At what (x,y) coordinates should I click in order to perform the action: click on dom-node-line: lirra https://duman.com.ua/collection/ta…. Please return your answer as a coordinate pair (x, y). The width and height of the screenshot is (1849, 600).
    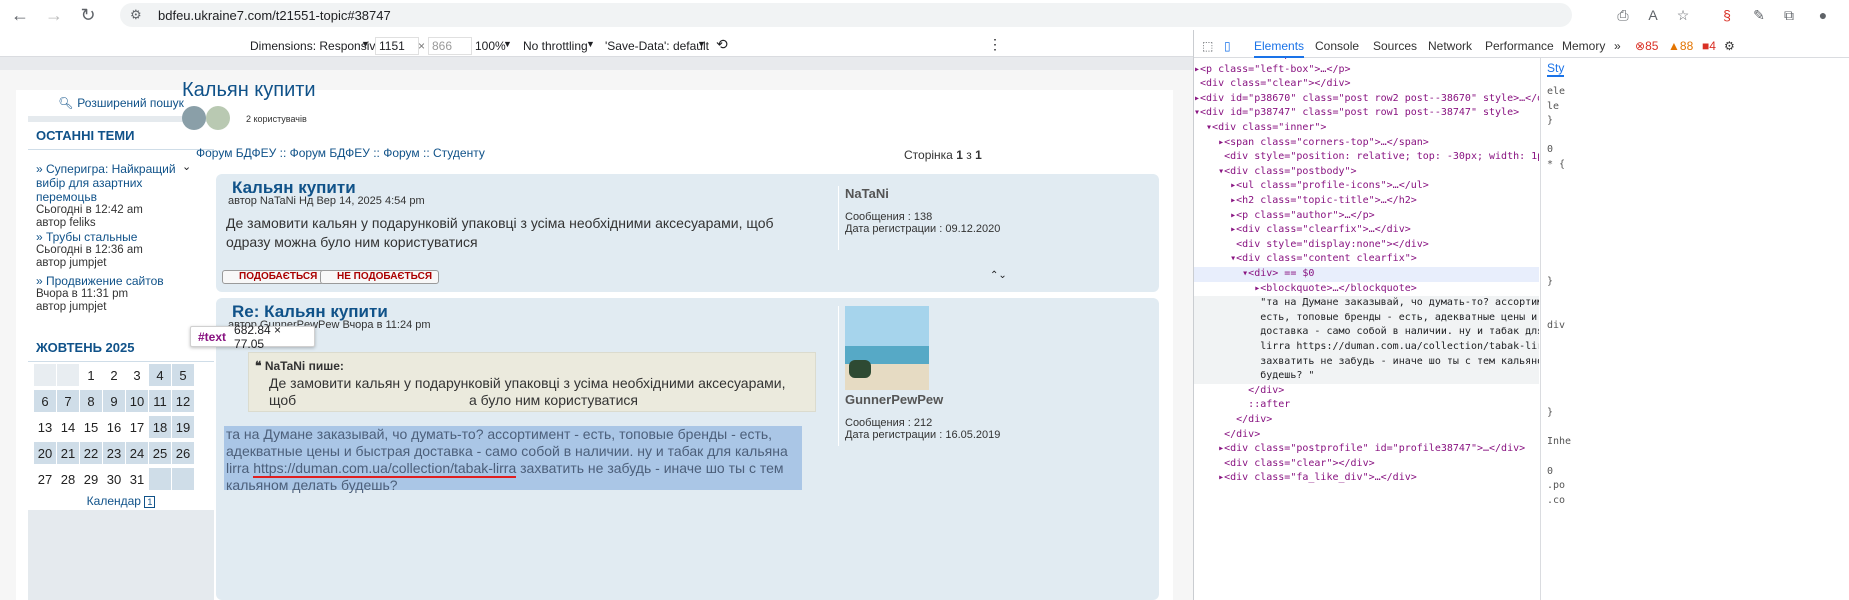
    Looking at the image, I should click on (1366, 347).